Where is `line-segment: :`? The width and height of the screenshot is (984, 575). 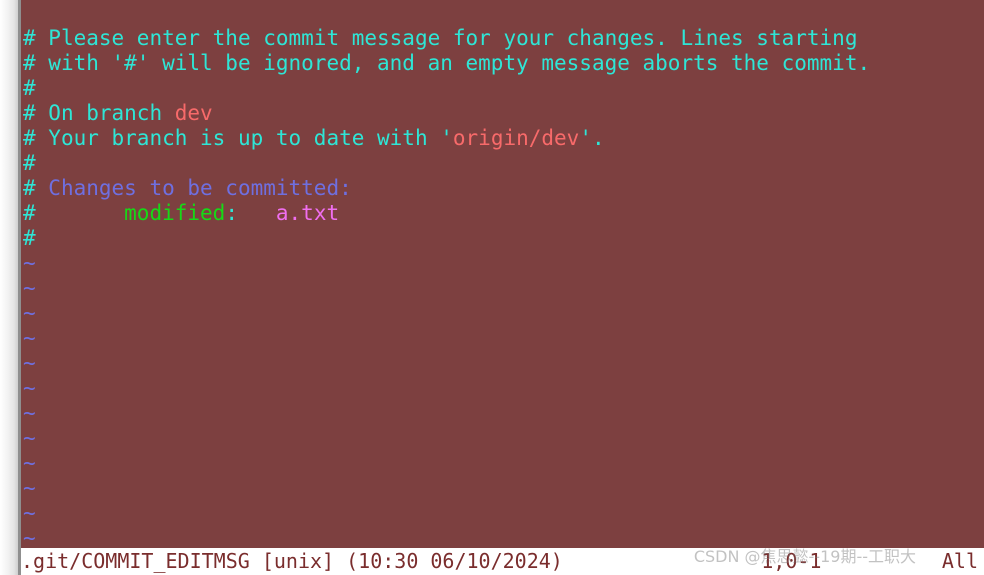 line-segment: : is located at coordinates (231, 213).